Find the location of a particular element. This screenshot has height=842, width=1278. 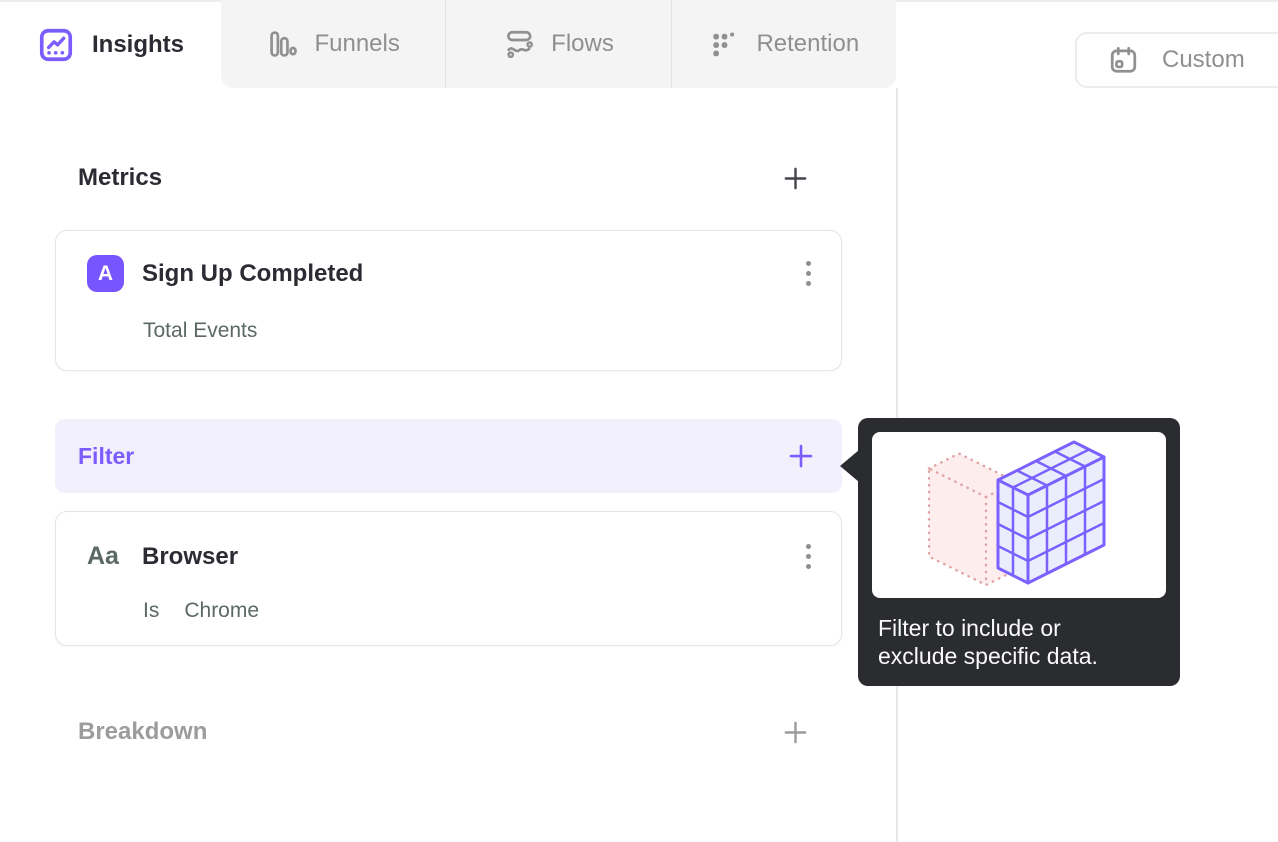

filter-title: Filter is located at coordinates (106, 455).